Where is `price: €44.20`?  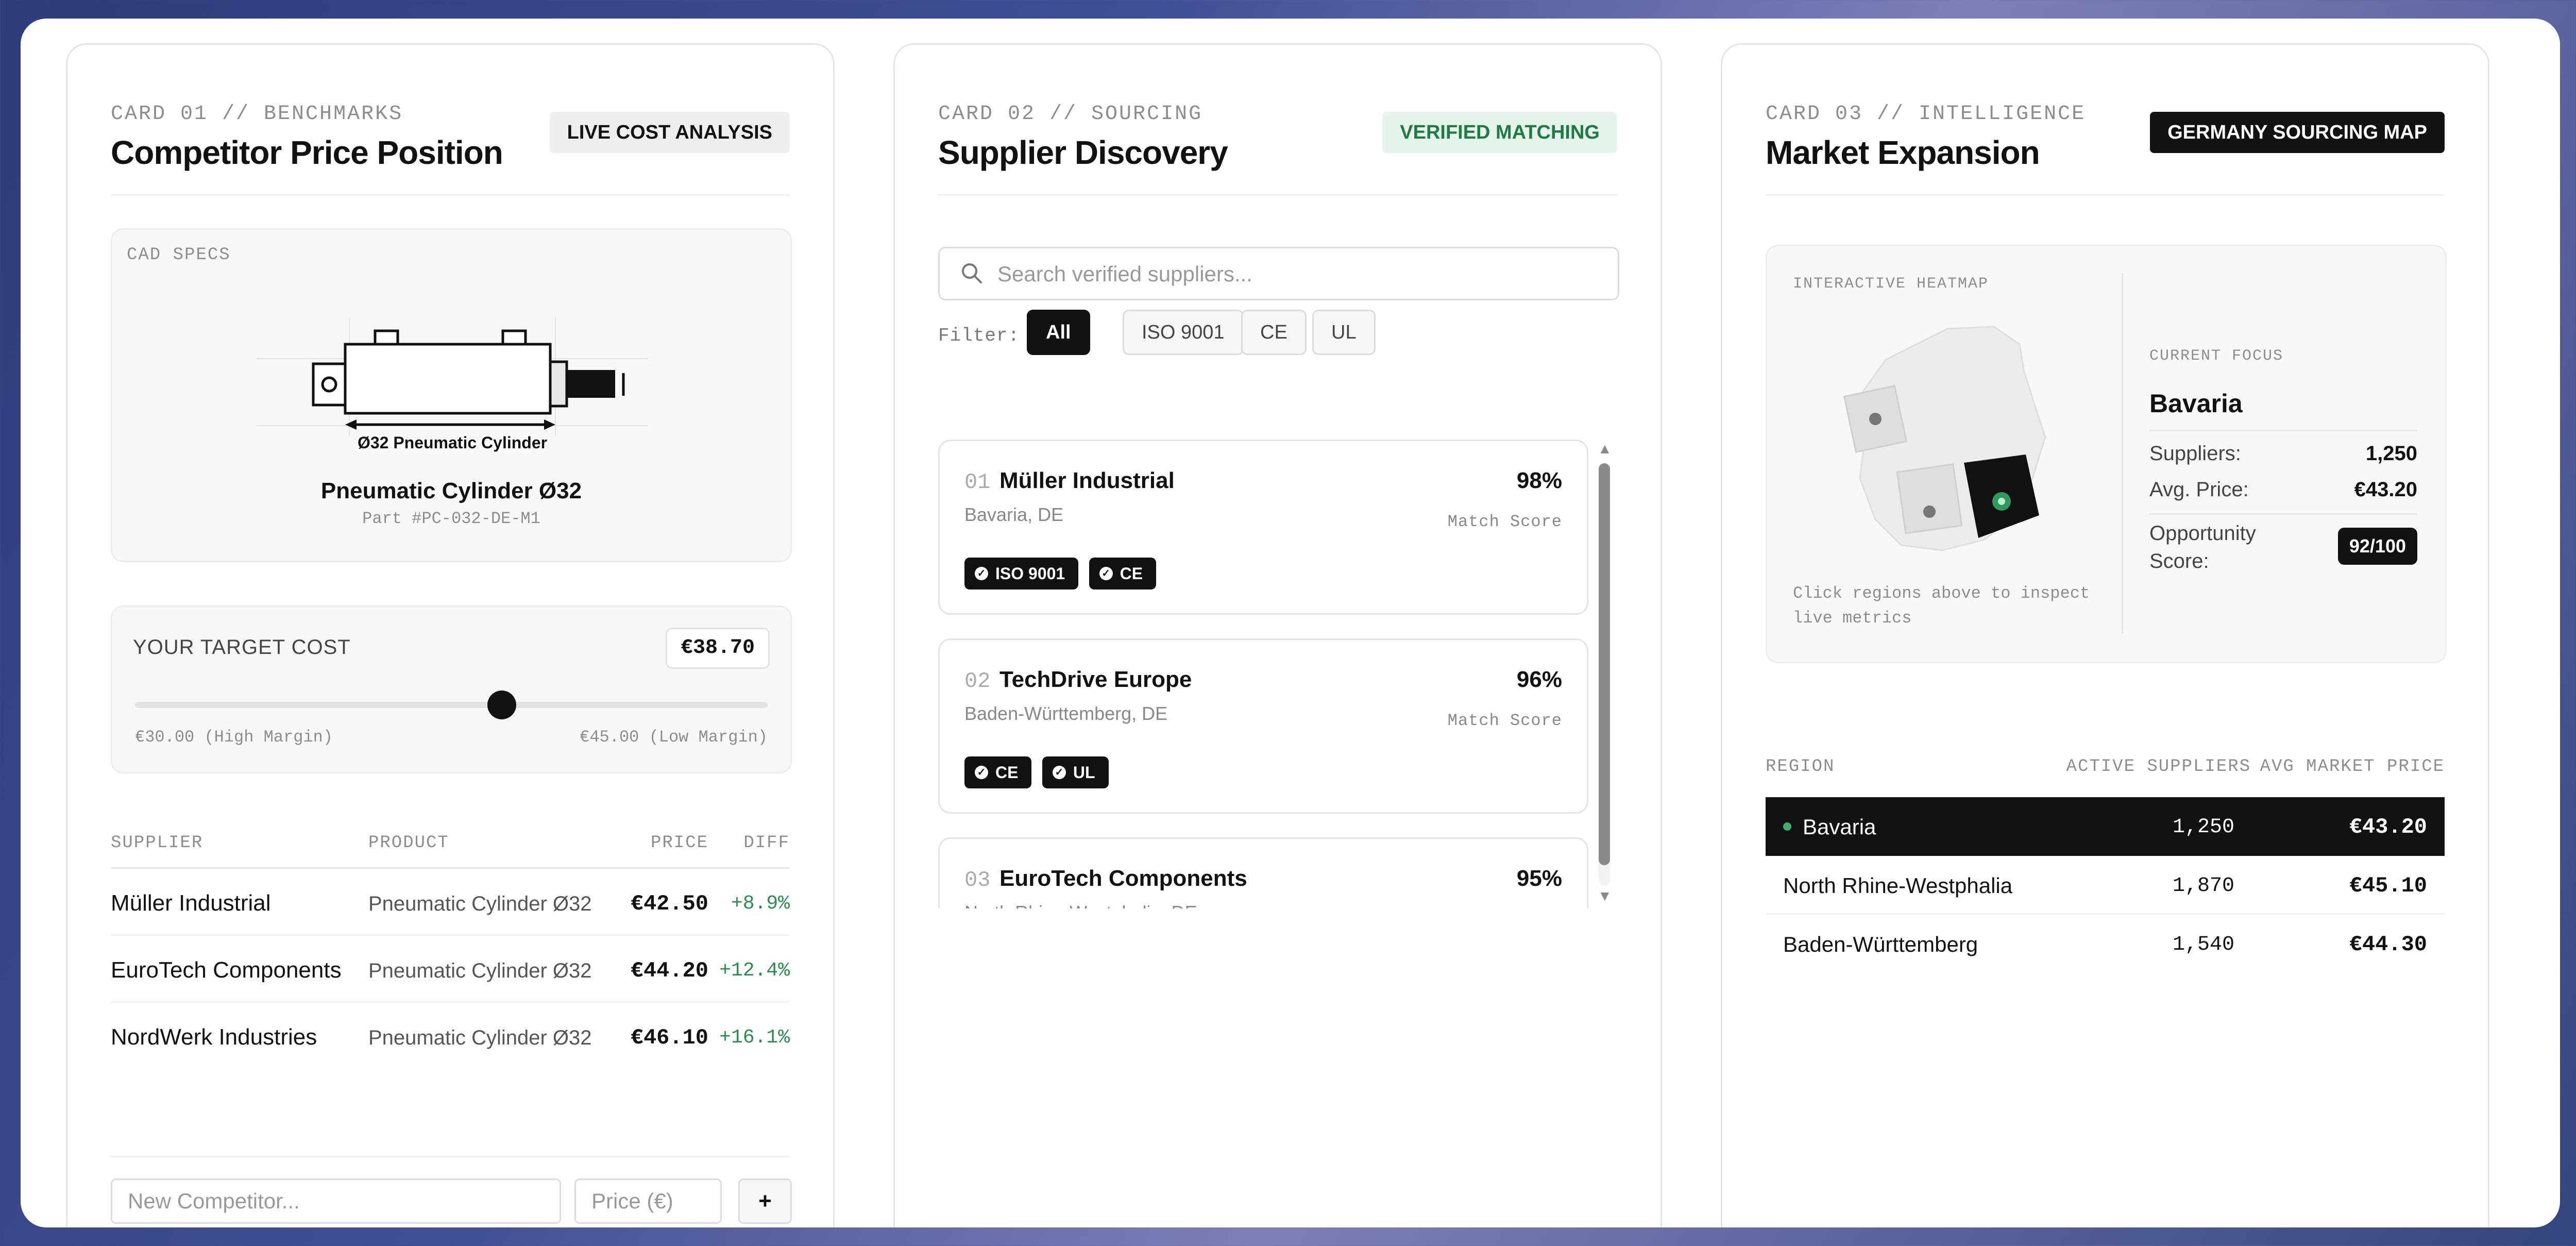 price: €44.20 is located at coordinates (669, 970).